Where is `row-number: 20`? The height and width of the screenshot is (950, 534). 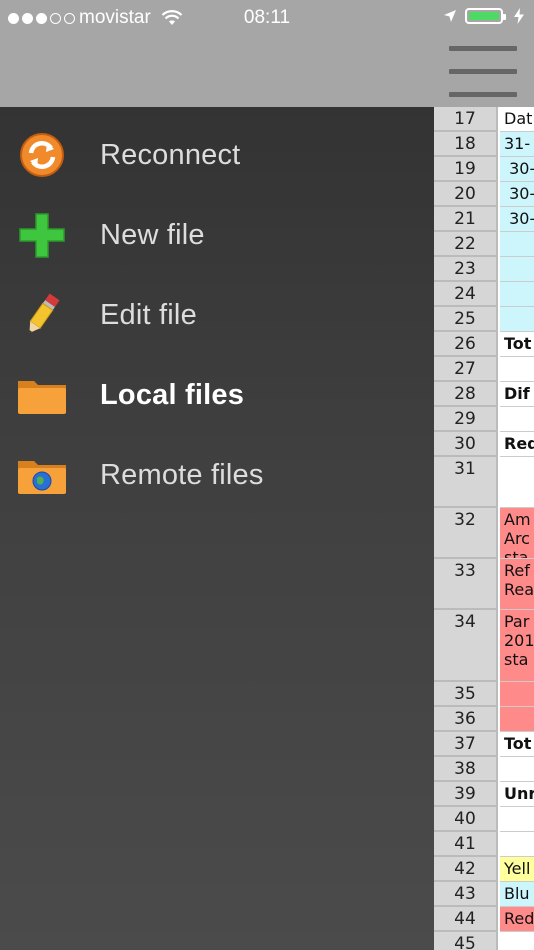
row-number: 20 is located at coordinates (466, 194).